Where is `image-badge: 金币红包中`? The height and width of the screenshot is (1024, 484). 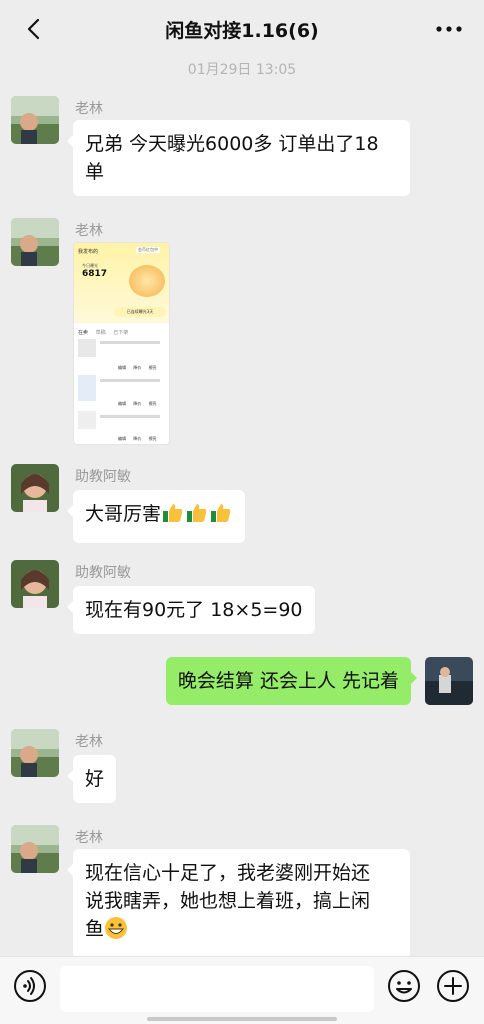 image-badge: 金币红包中 is located at coordinates (148, 250).